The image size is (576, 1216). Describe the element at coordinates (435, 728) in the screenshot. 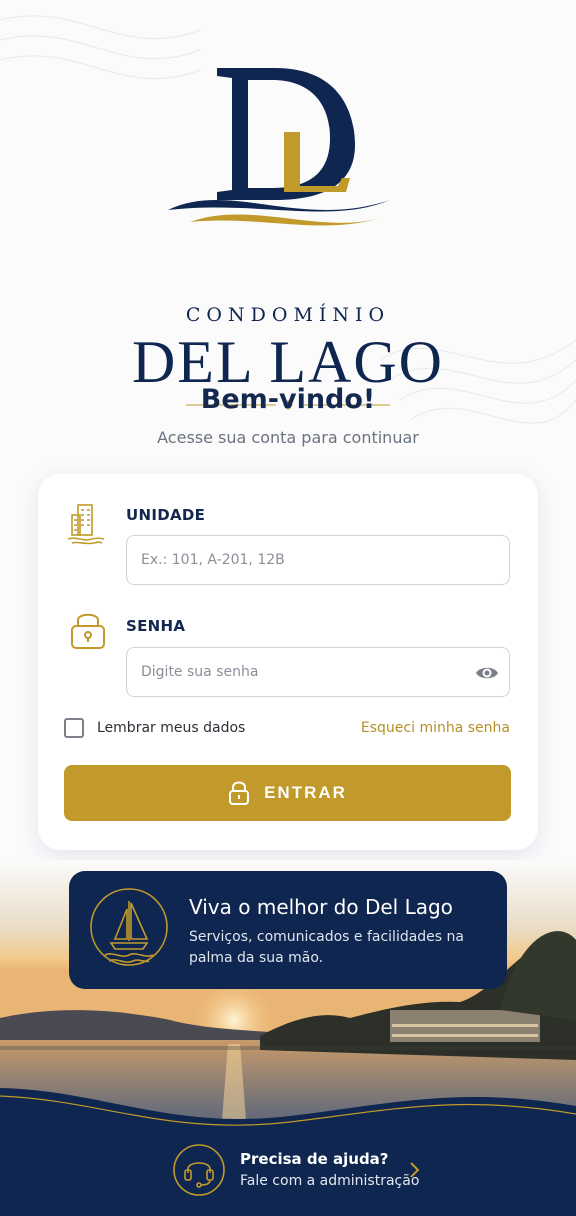

I see `forgot-password-link: Esqueci minha senha` at that location.